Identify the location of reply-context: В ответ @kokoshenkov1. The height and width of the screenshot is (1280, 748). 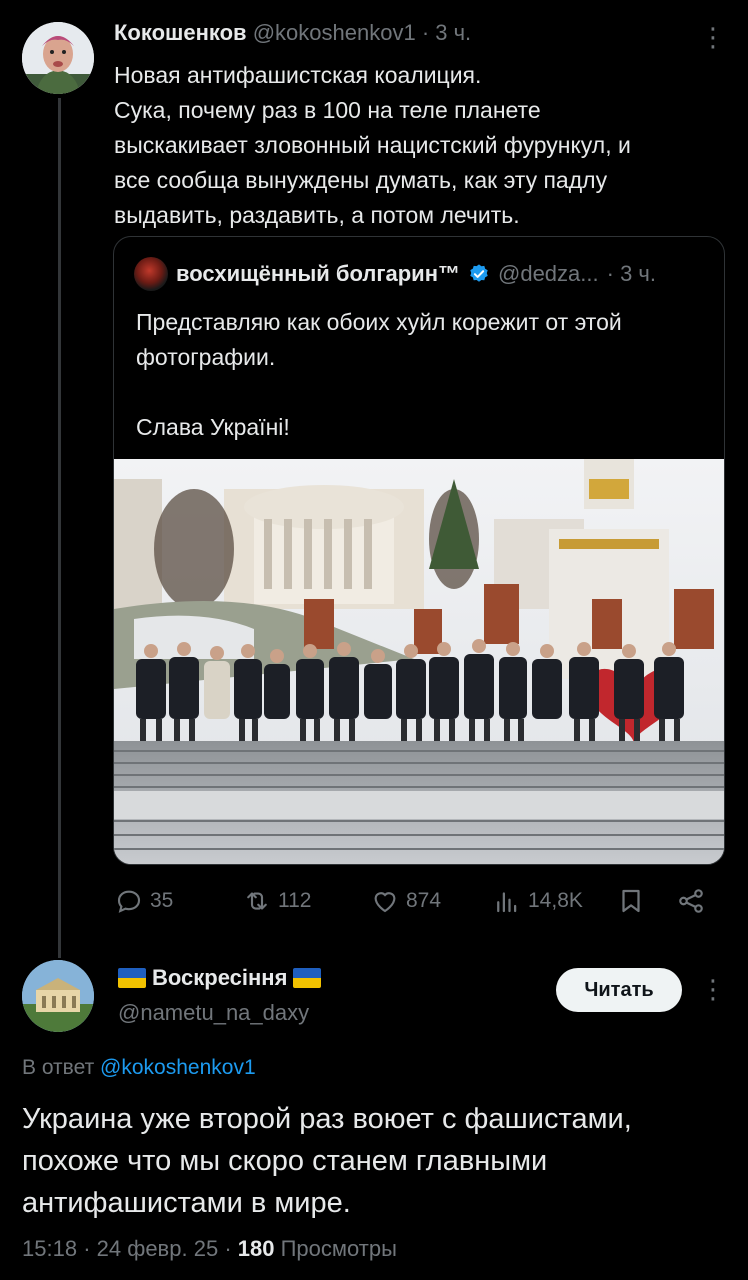
(139, 1068).